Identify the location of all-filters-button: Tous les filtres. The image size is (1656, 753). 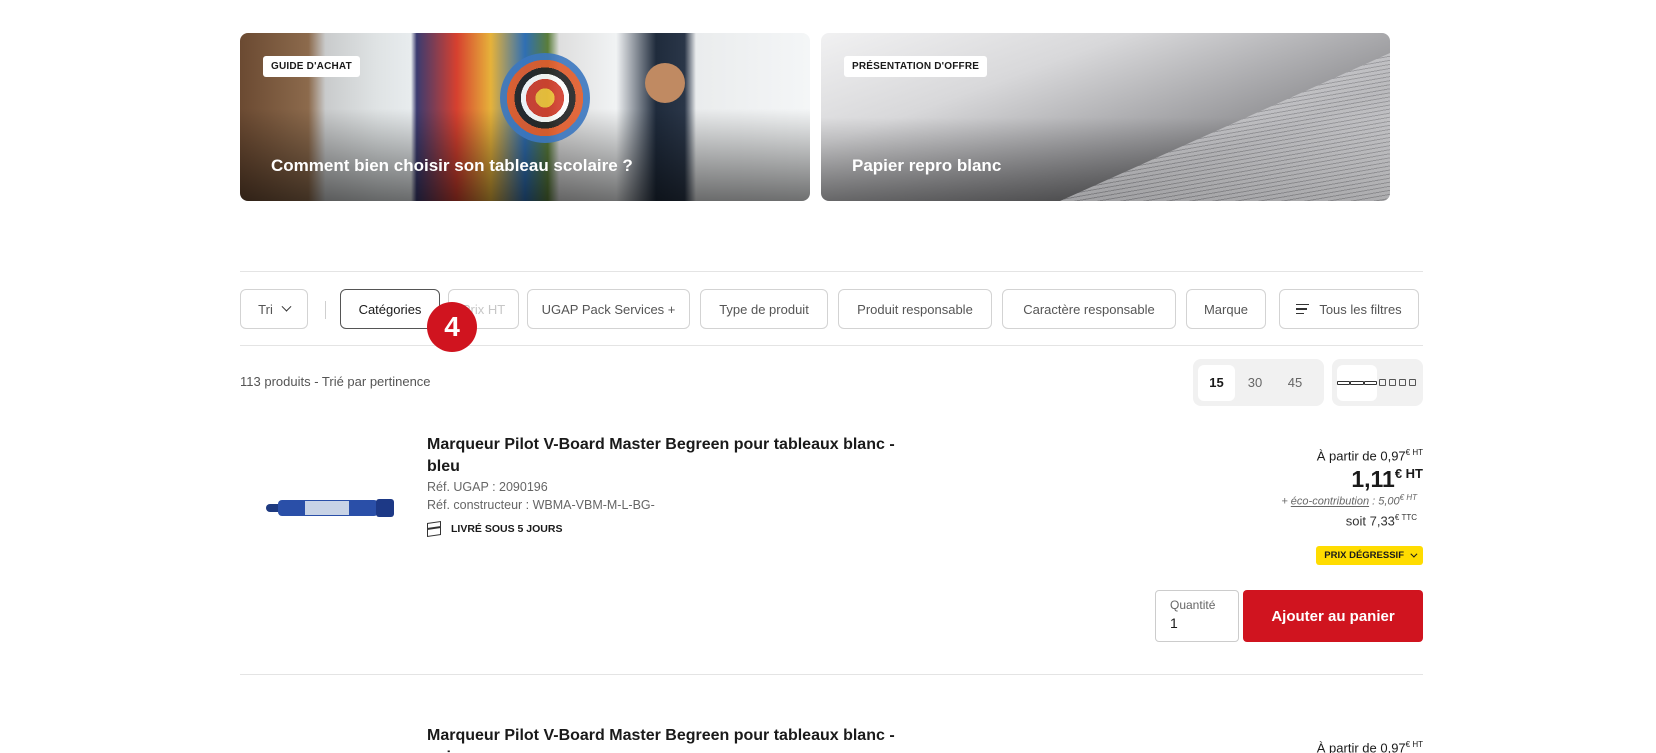
(1349, 309).